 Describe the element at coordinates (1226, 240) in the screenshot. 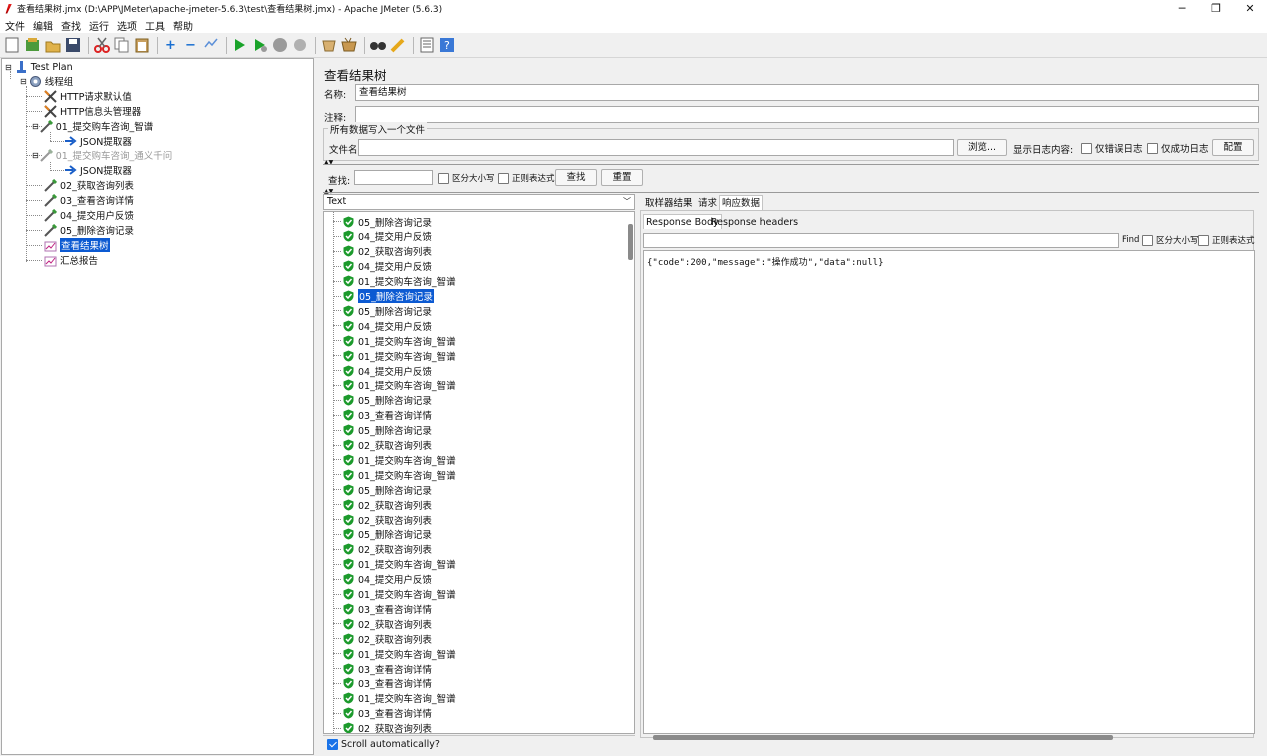

I see `response-regex-checkbox: 正则表达式` at that location.